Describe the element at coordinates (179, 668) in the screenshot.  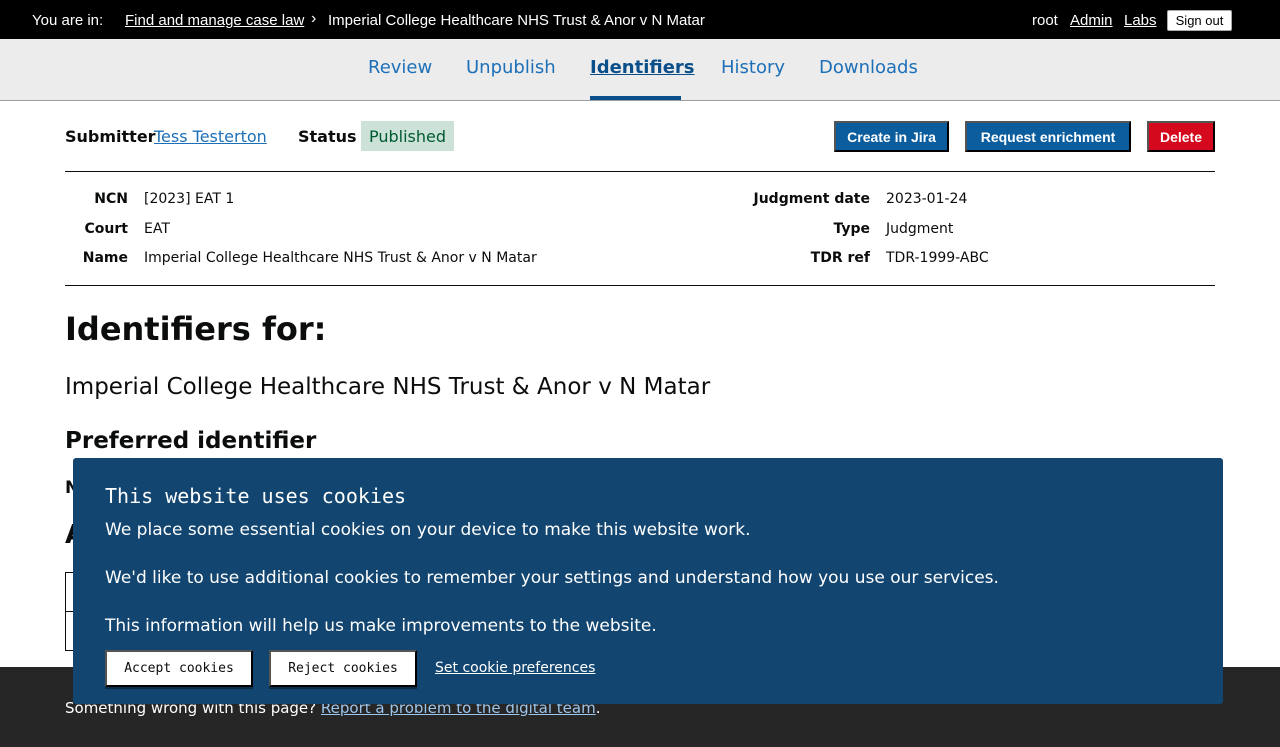
I see `accept-cookies-button: Accept cookies` at that location.